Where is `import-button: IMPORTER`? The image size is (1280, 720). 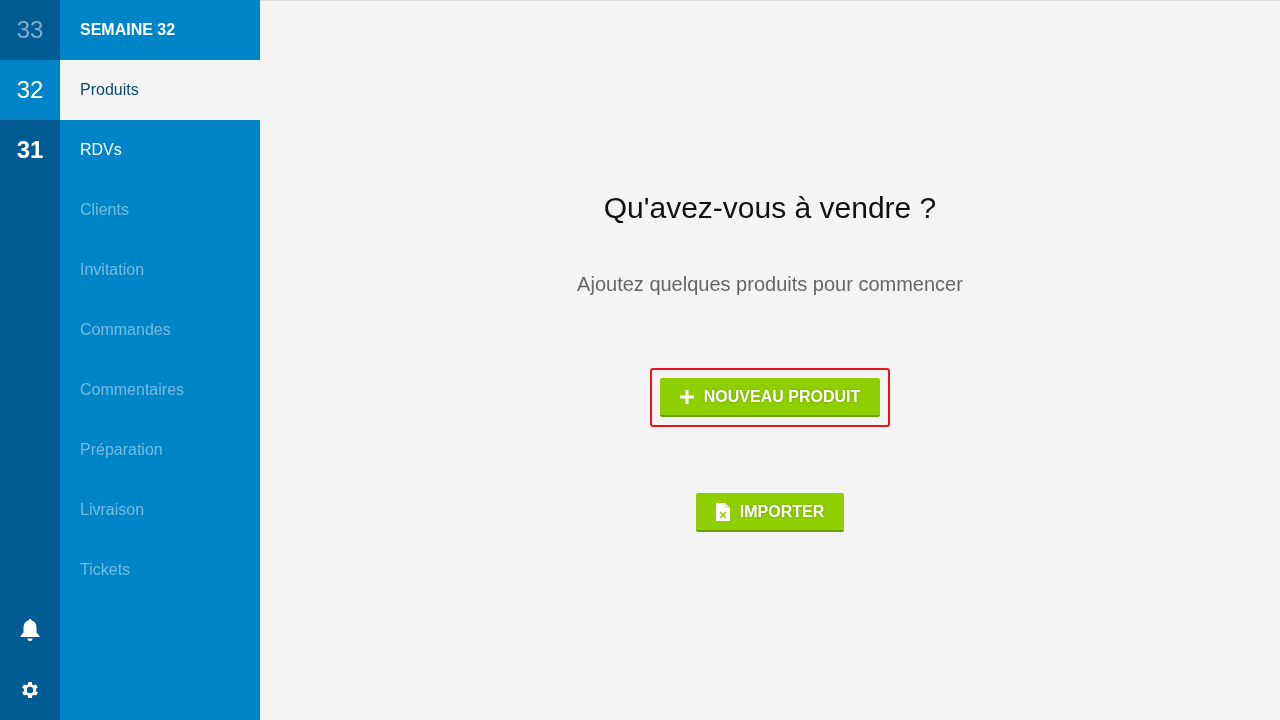
import-button: IMPORTER is located at coordinates (770, 512).